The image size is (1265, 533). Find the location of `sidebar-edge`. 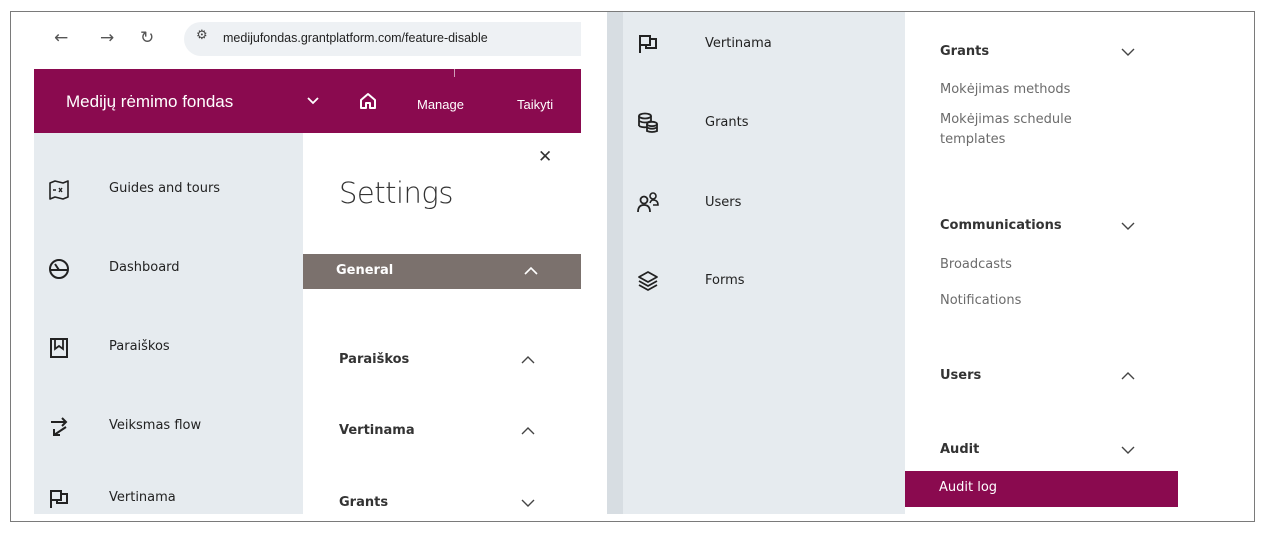

sidebar-edge is located at coordinates (615, 263).